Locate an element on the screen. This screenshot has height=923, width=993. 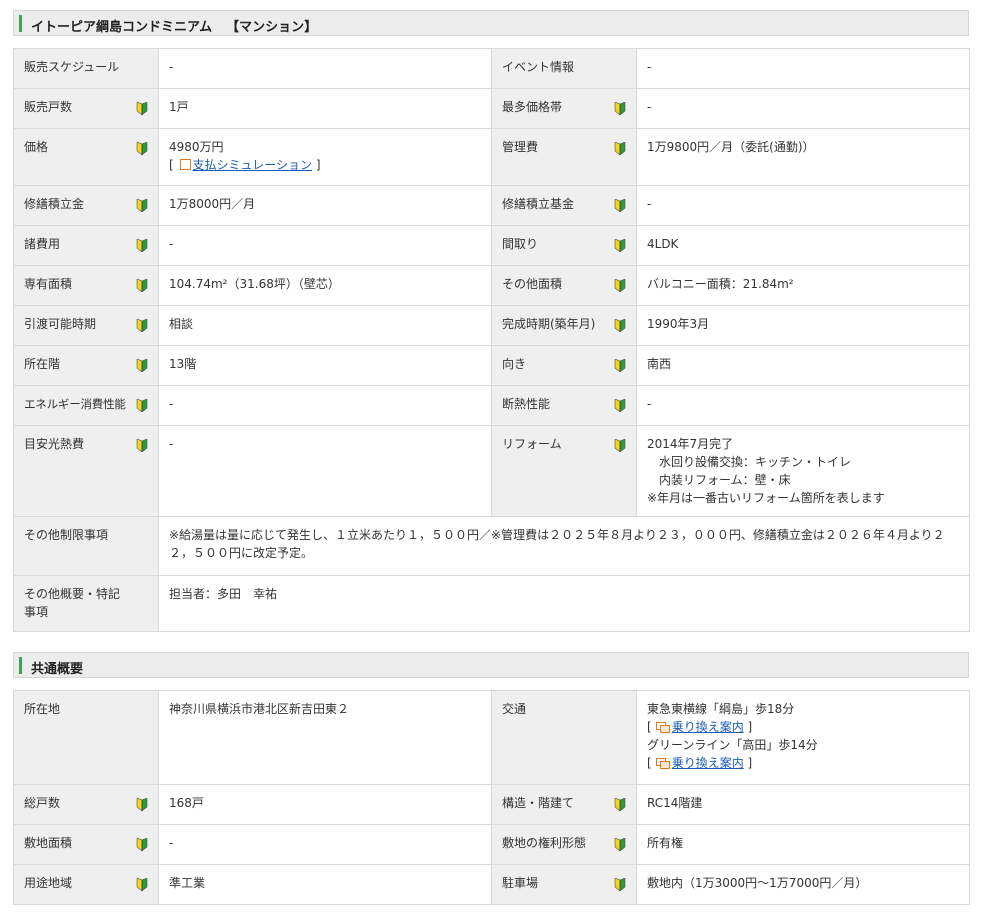
section-header-common: 共通概要 is located at coordinates (491, 665).